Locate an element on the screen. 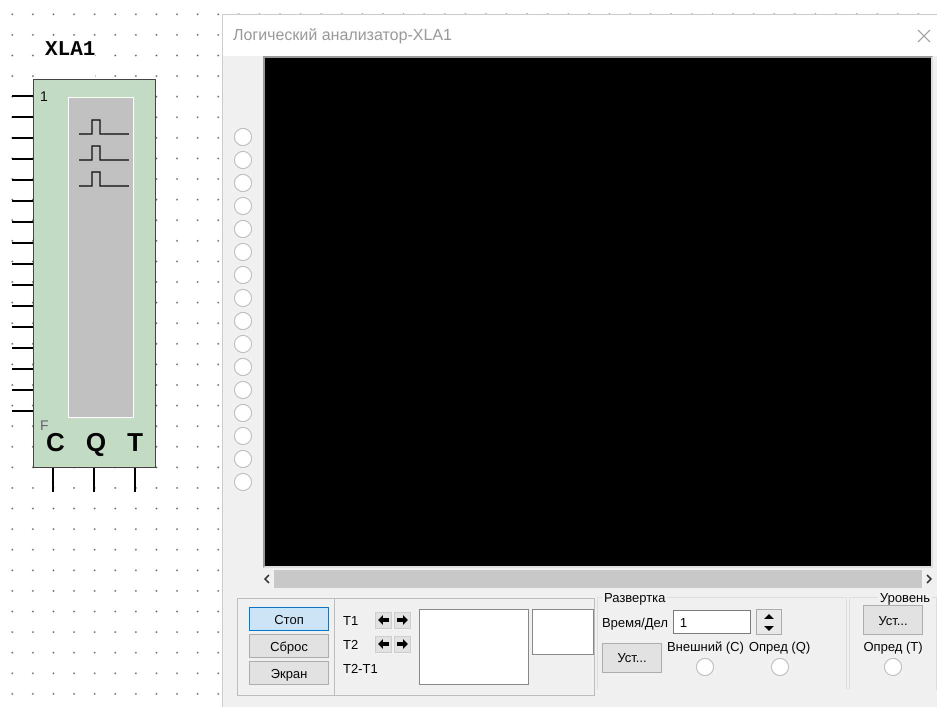  group-title: Развертка is located at coordinates (634, 597).